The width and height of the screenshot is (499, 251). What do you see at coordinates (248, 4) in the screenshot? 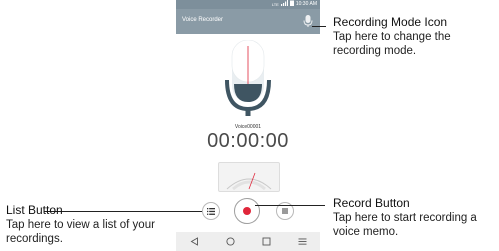
I see `status-bar: LTE 10:30 AM` at bounding box center [248, 4].